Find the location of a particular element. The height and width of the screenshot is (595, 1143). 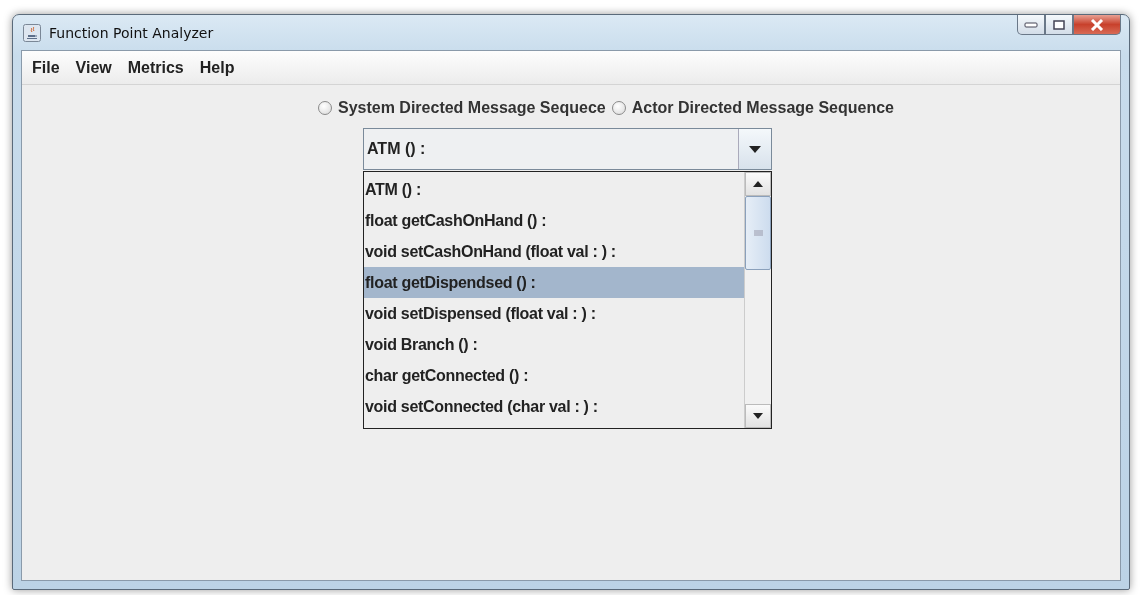

maximize-button is located at coordinates (1059, 25).